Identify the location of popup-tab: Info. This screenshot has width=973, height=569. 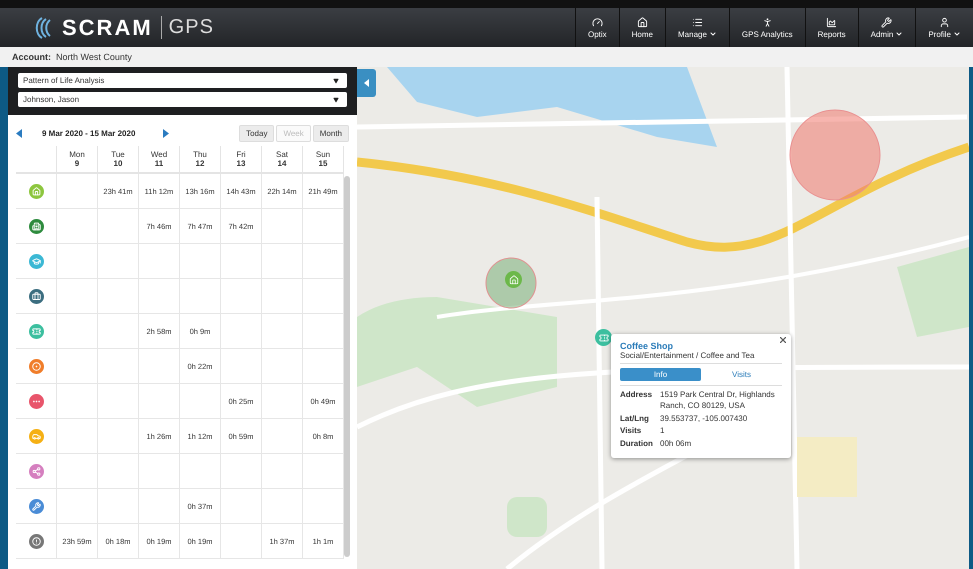
(660, 374).